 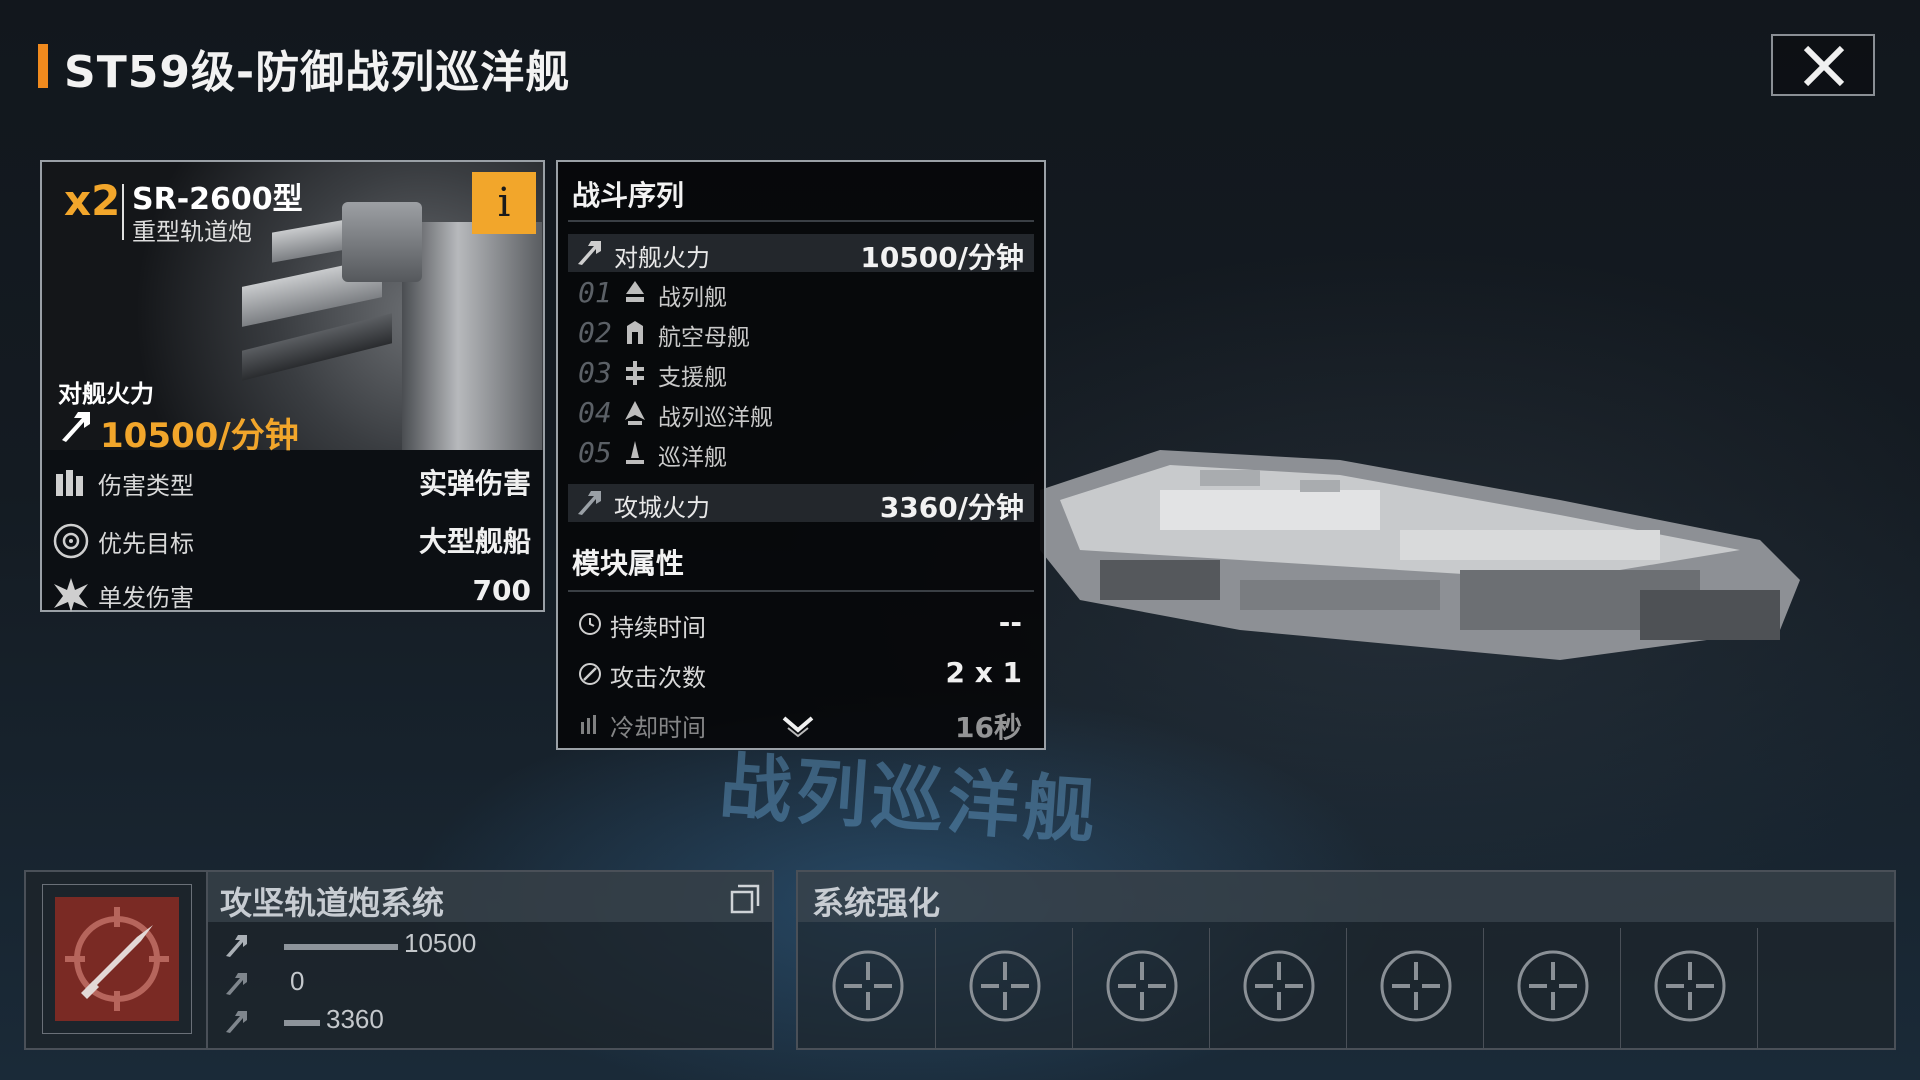 What do you see at coordinates (692, 378) in the screenshot?
I see `priority-label: 支援舰` at bounding box center [692, 378].